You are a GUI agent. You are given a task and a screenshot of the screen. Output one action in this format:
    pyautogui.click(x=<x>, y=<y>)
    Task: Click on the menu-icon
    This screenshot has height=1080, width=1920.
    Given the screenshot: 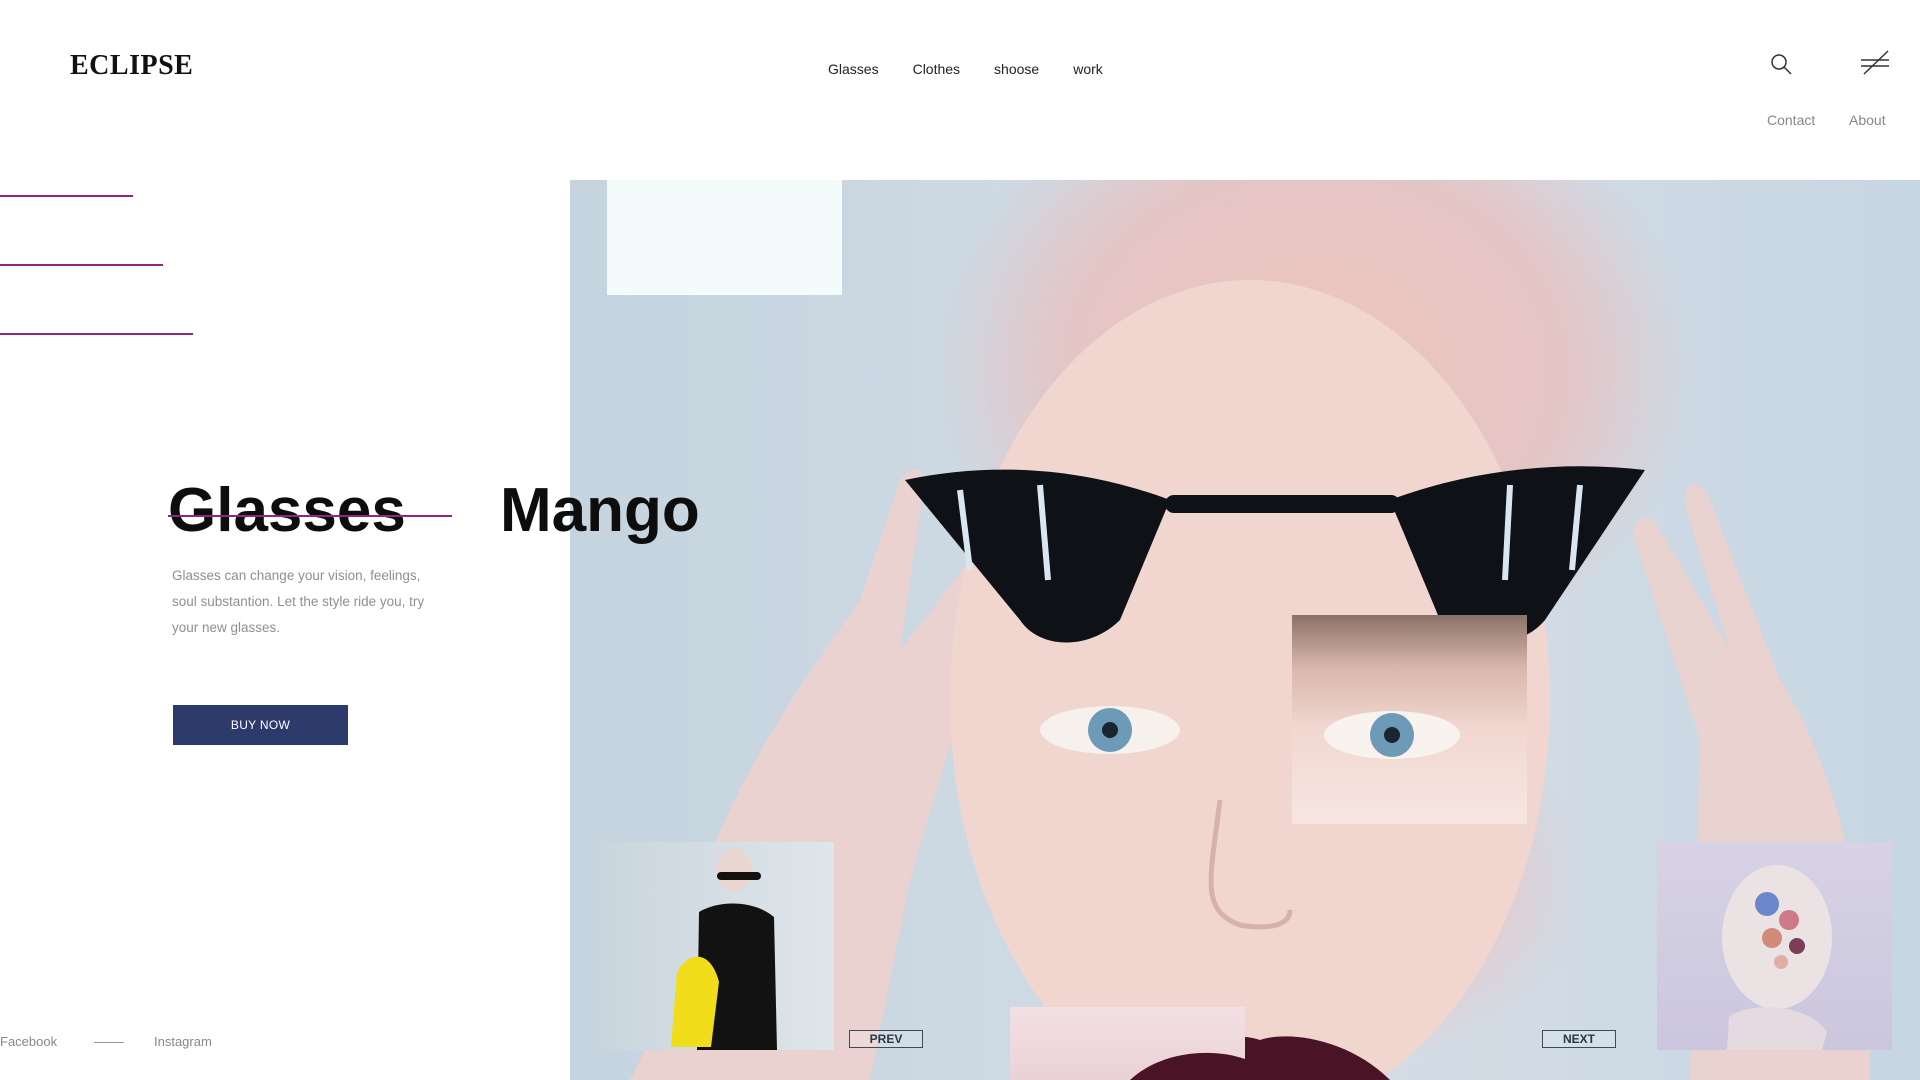 What is the action you would take?
    pyautogui.click(x=1875, y=62)
    